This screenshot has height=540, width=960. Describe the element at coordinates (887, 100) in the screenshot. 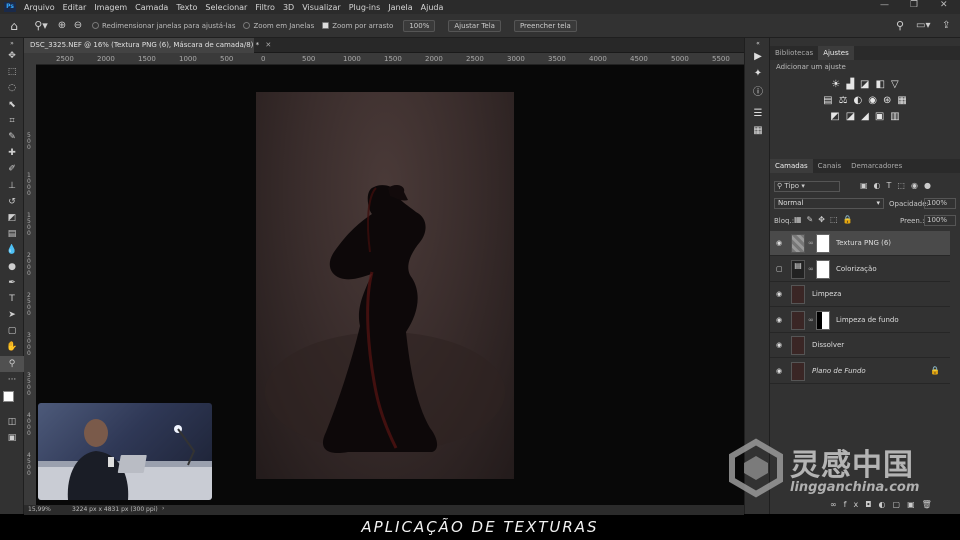

I see `channel-mixer-icon: ⊛` at that location.